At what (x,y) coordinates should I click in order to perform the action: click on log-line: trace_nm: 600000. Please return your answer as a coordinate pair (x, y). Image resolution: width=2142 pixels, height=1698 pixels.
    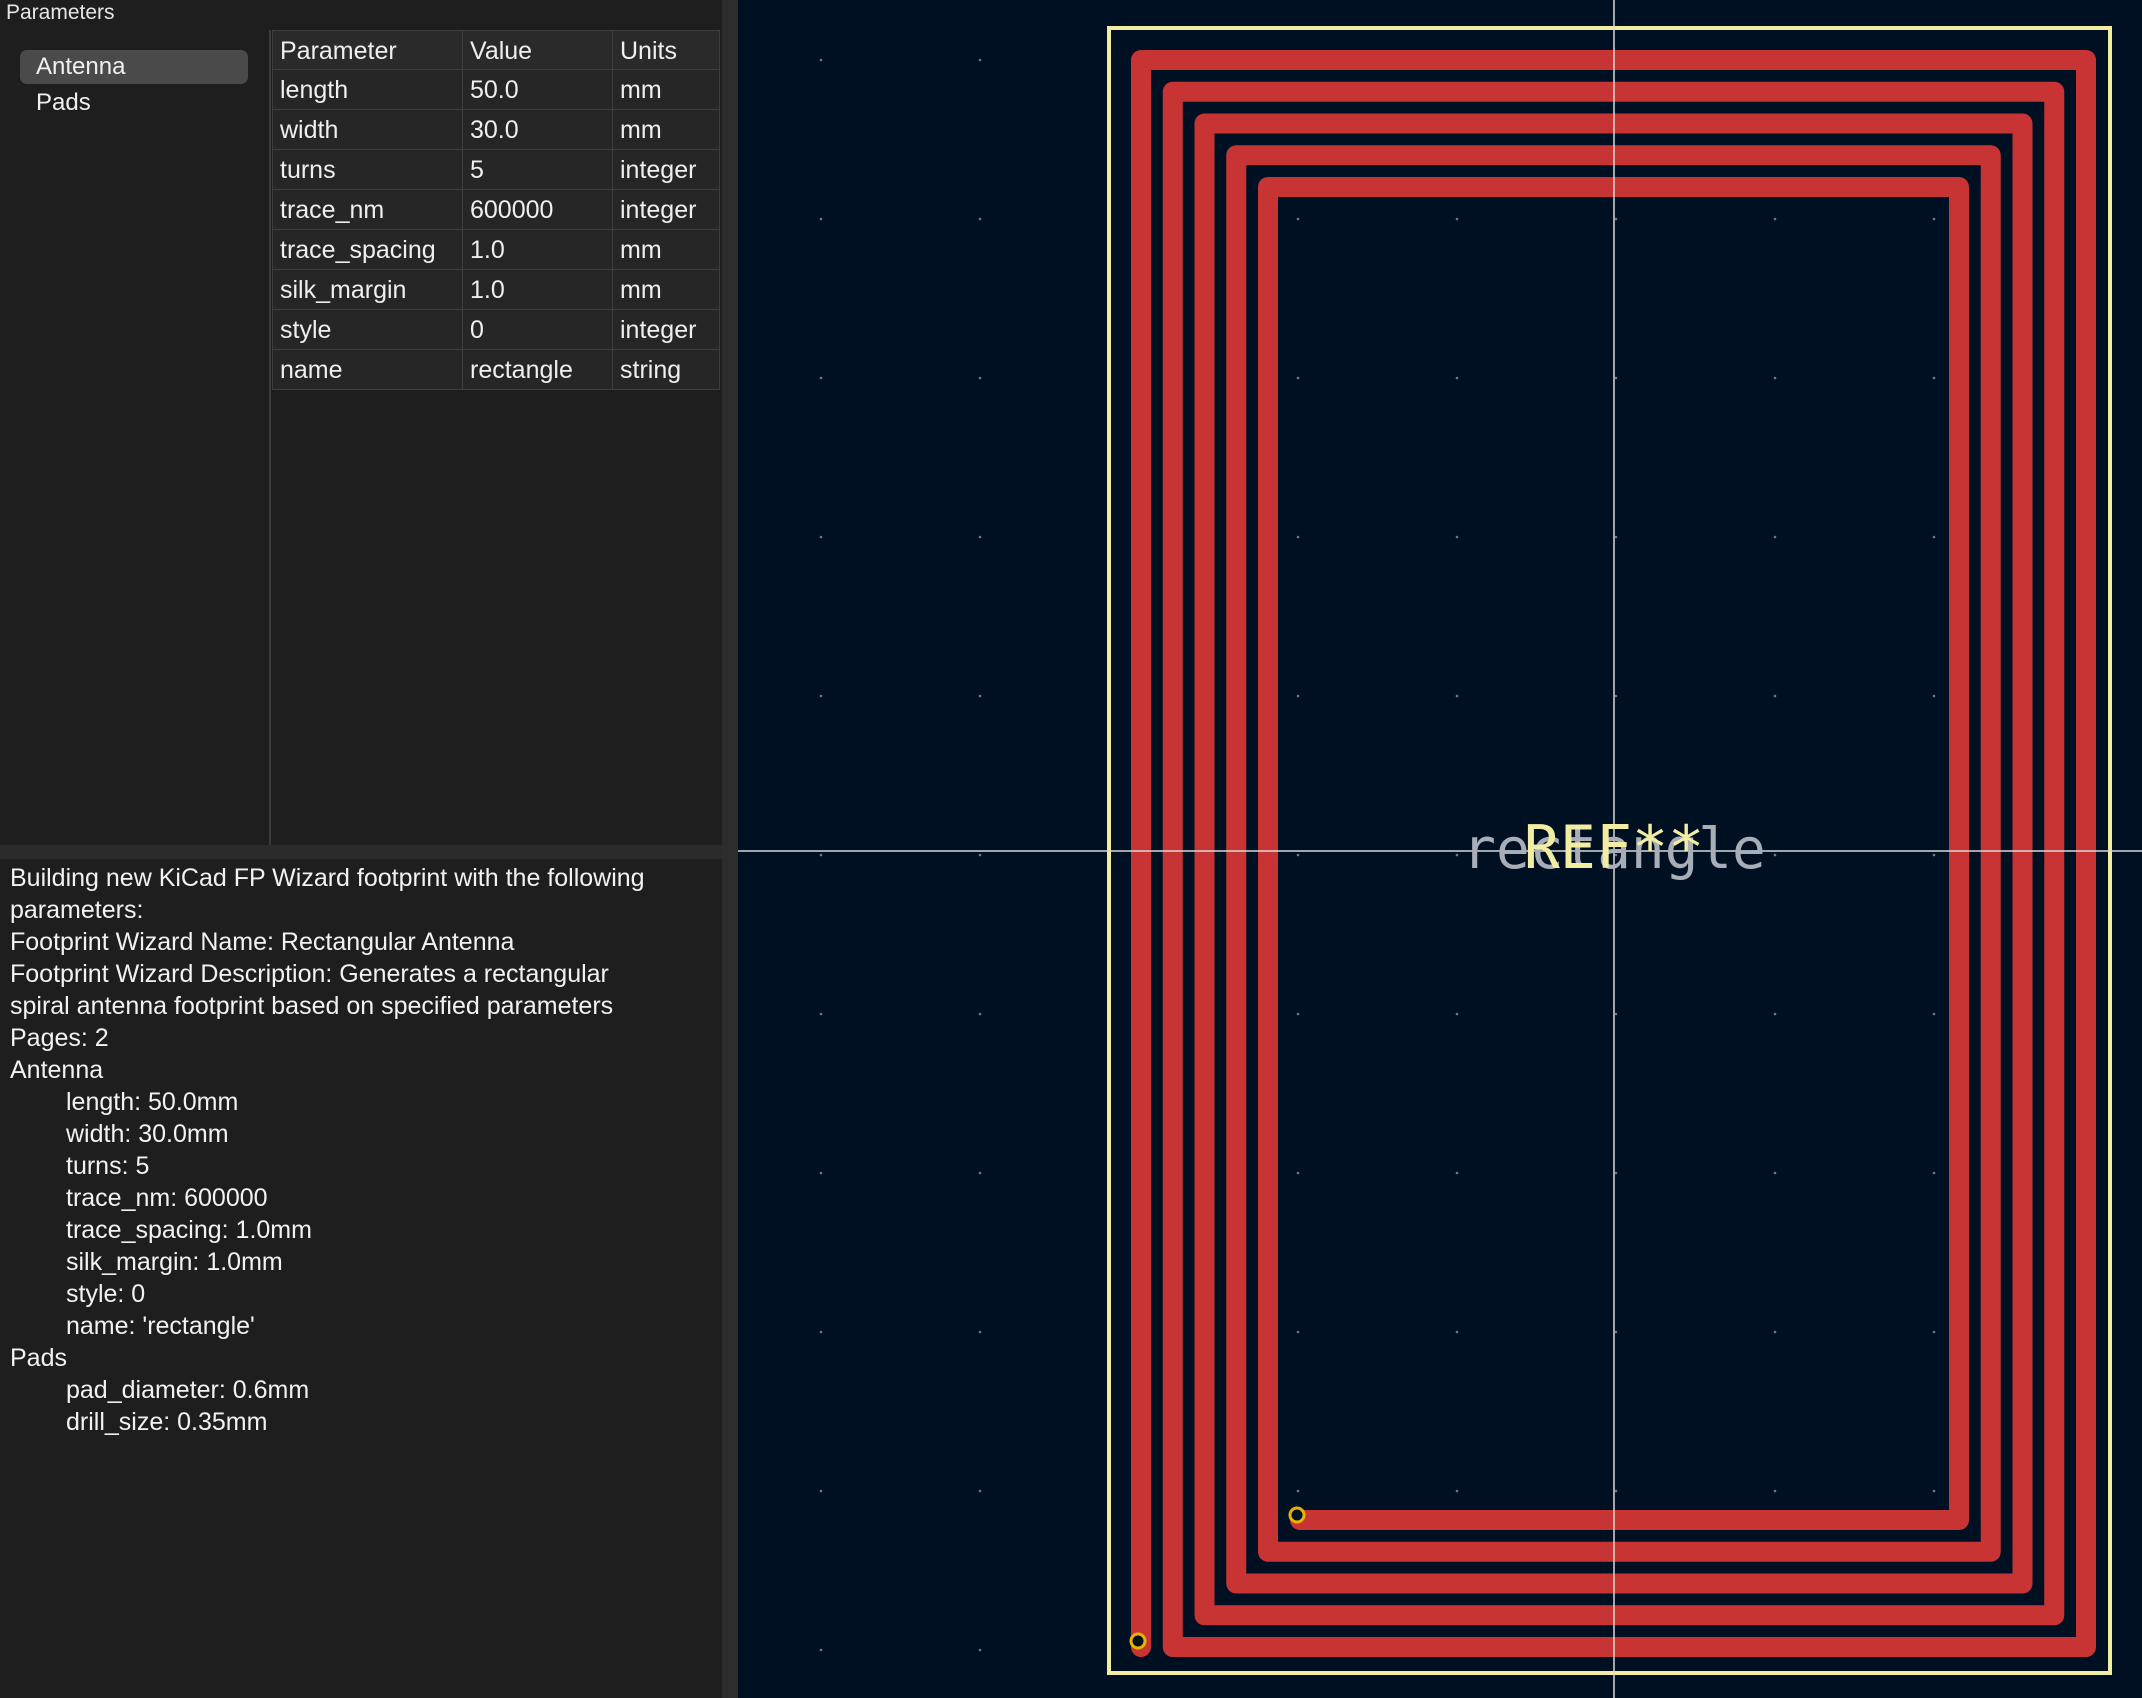
    Looking at the image, I should click on (167, 1198).